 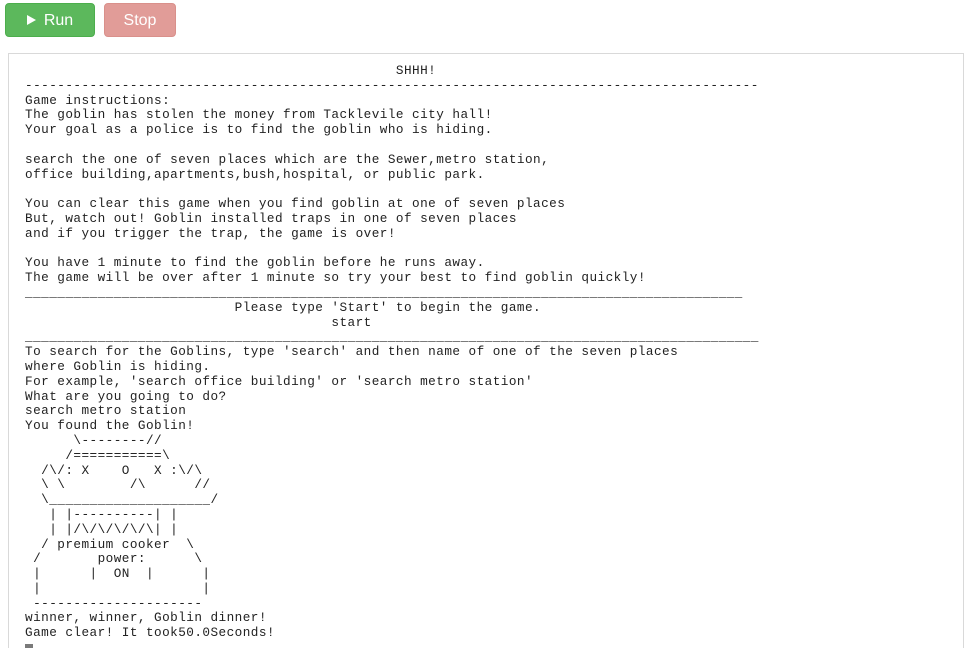 I want to click on play-icon, so click(x=31, y=20).